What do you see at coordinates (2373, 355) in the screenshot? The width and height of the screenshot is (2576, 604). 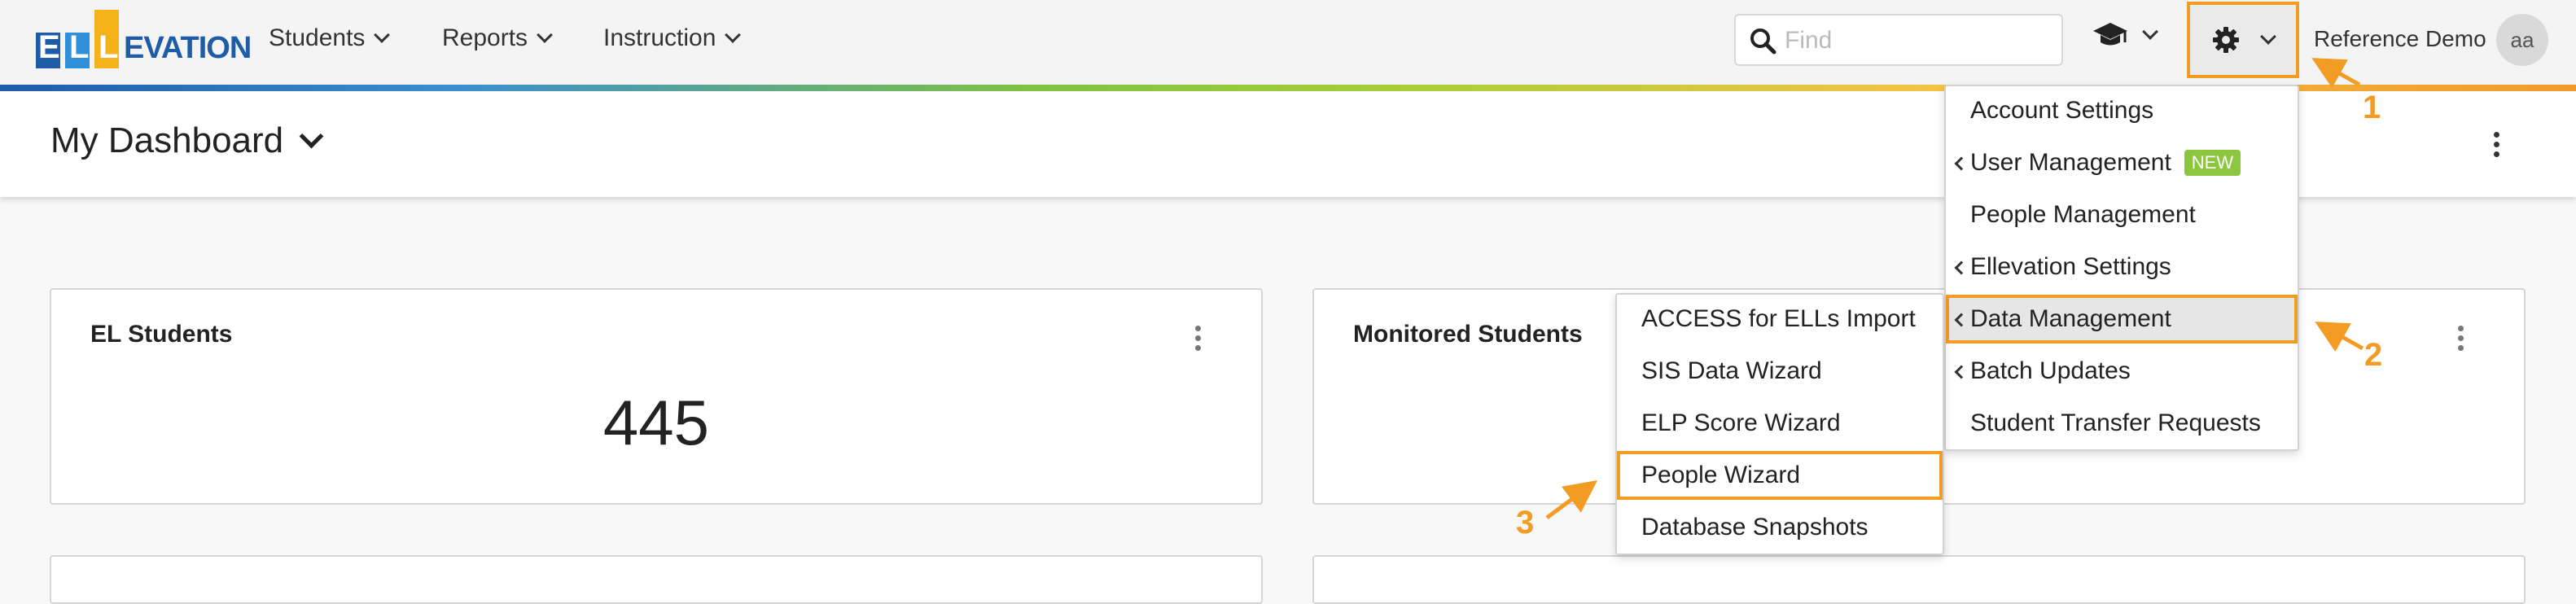 I see `annotation-step-2: 2` at bounding box center [2373, 355].